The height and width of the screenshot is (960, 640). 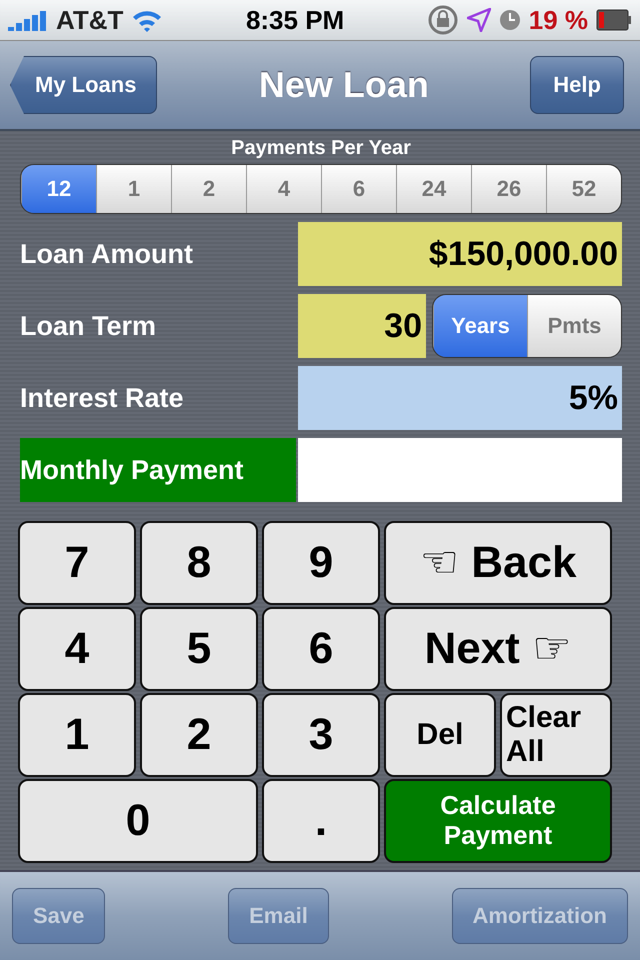 What do you see at coordinates (358, 189) in the screenshot?
I see `segment-option: 6` at bounding box center [358, 189].